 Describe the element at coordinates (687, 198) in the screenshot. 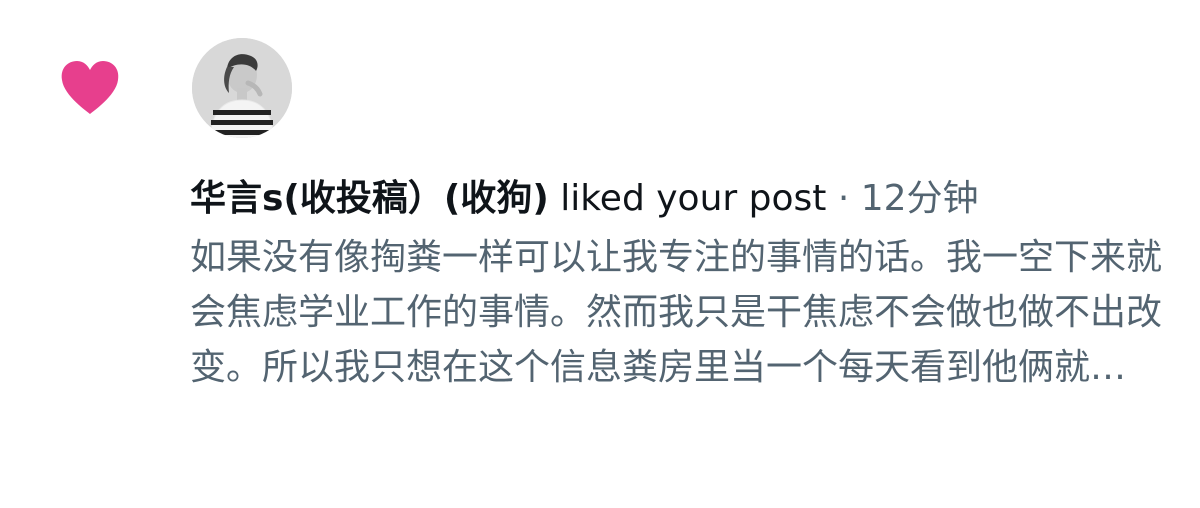

I see `action-text: liked your post` at that location.